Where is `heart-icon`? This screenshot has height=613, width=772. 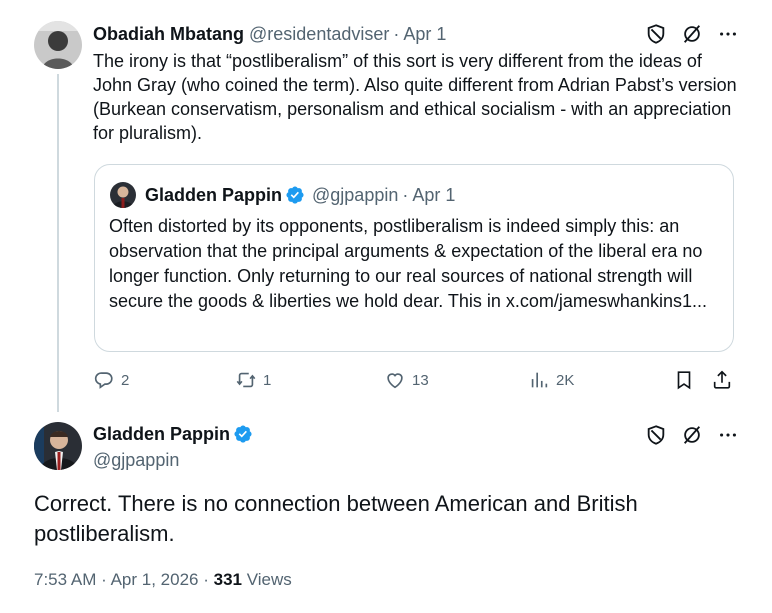 heart-icon is located at coordinates (395, 380).